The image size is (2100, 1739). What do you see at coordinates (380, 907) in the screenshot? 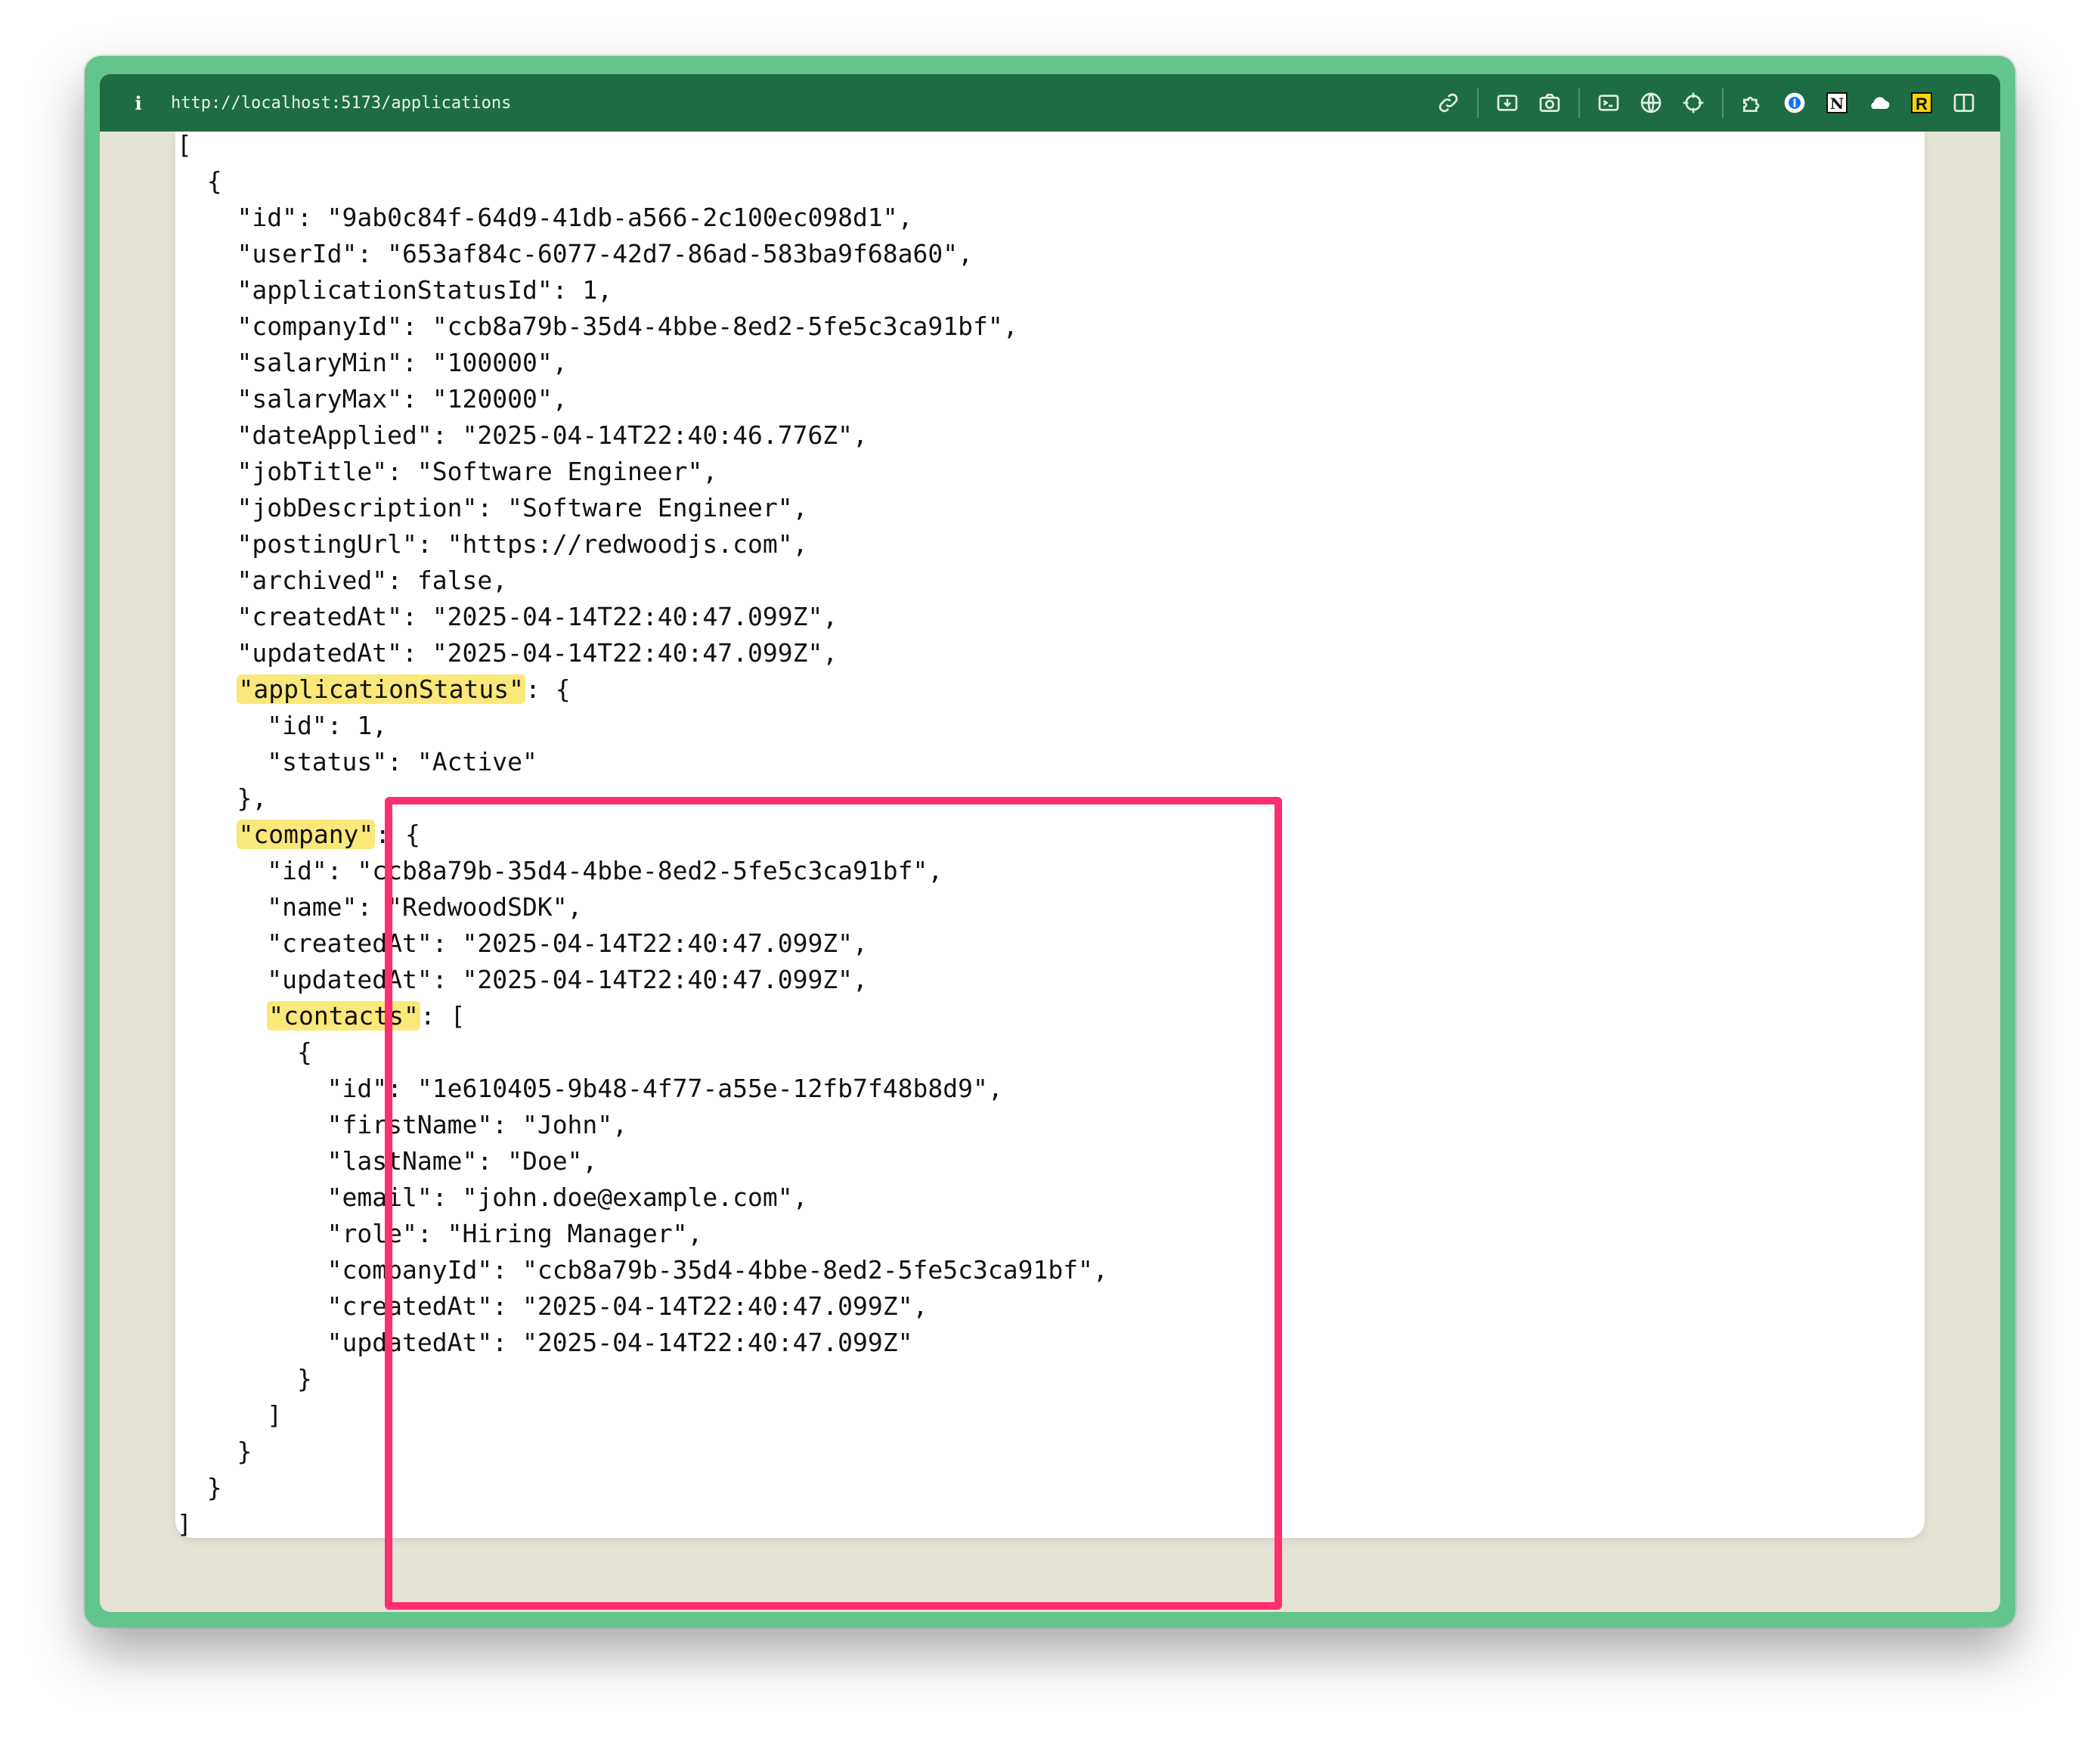
I see `json-line: "name": "RedwoodSDK",` at bounding box center [380, 907].